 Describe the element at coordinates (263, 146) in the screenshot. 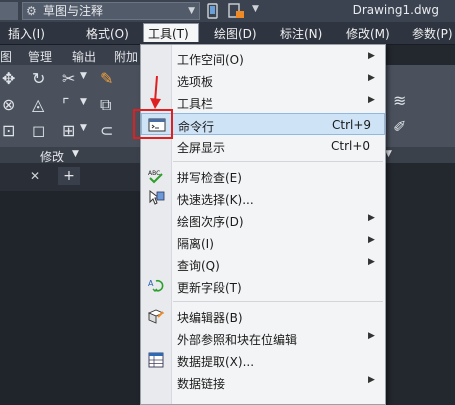

I see `menu-item-fullscreen: 全屏显示 Ctrl+0` at that location.